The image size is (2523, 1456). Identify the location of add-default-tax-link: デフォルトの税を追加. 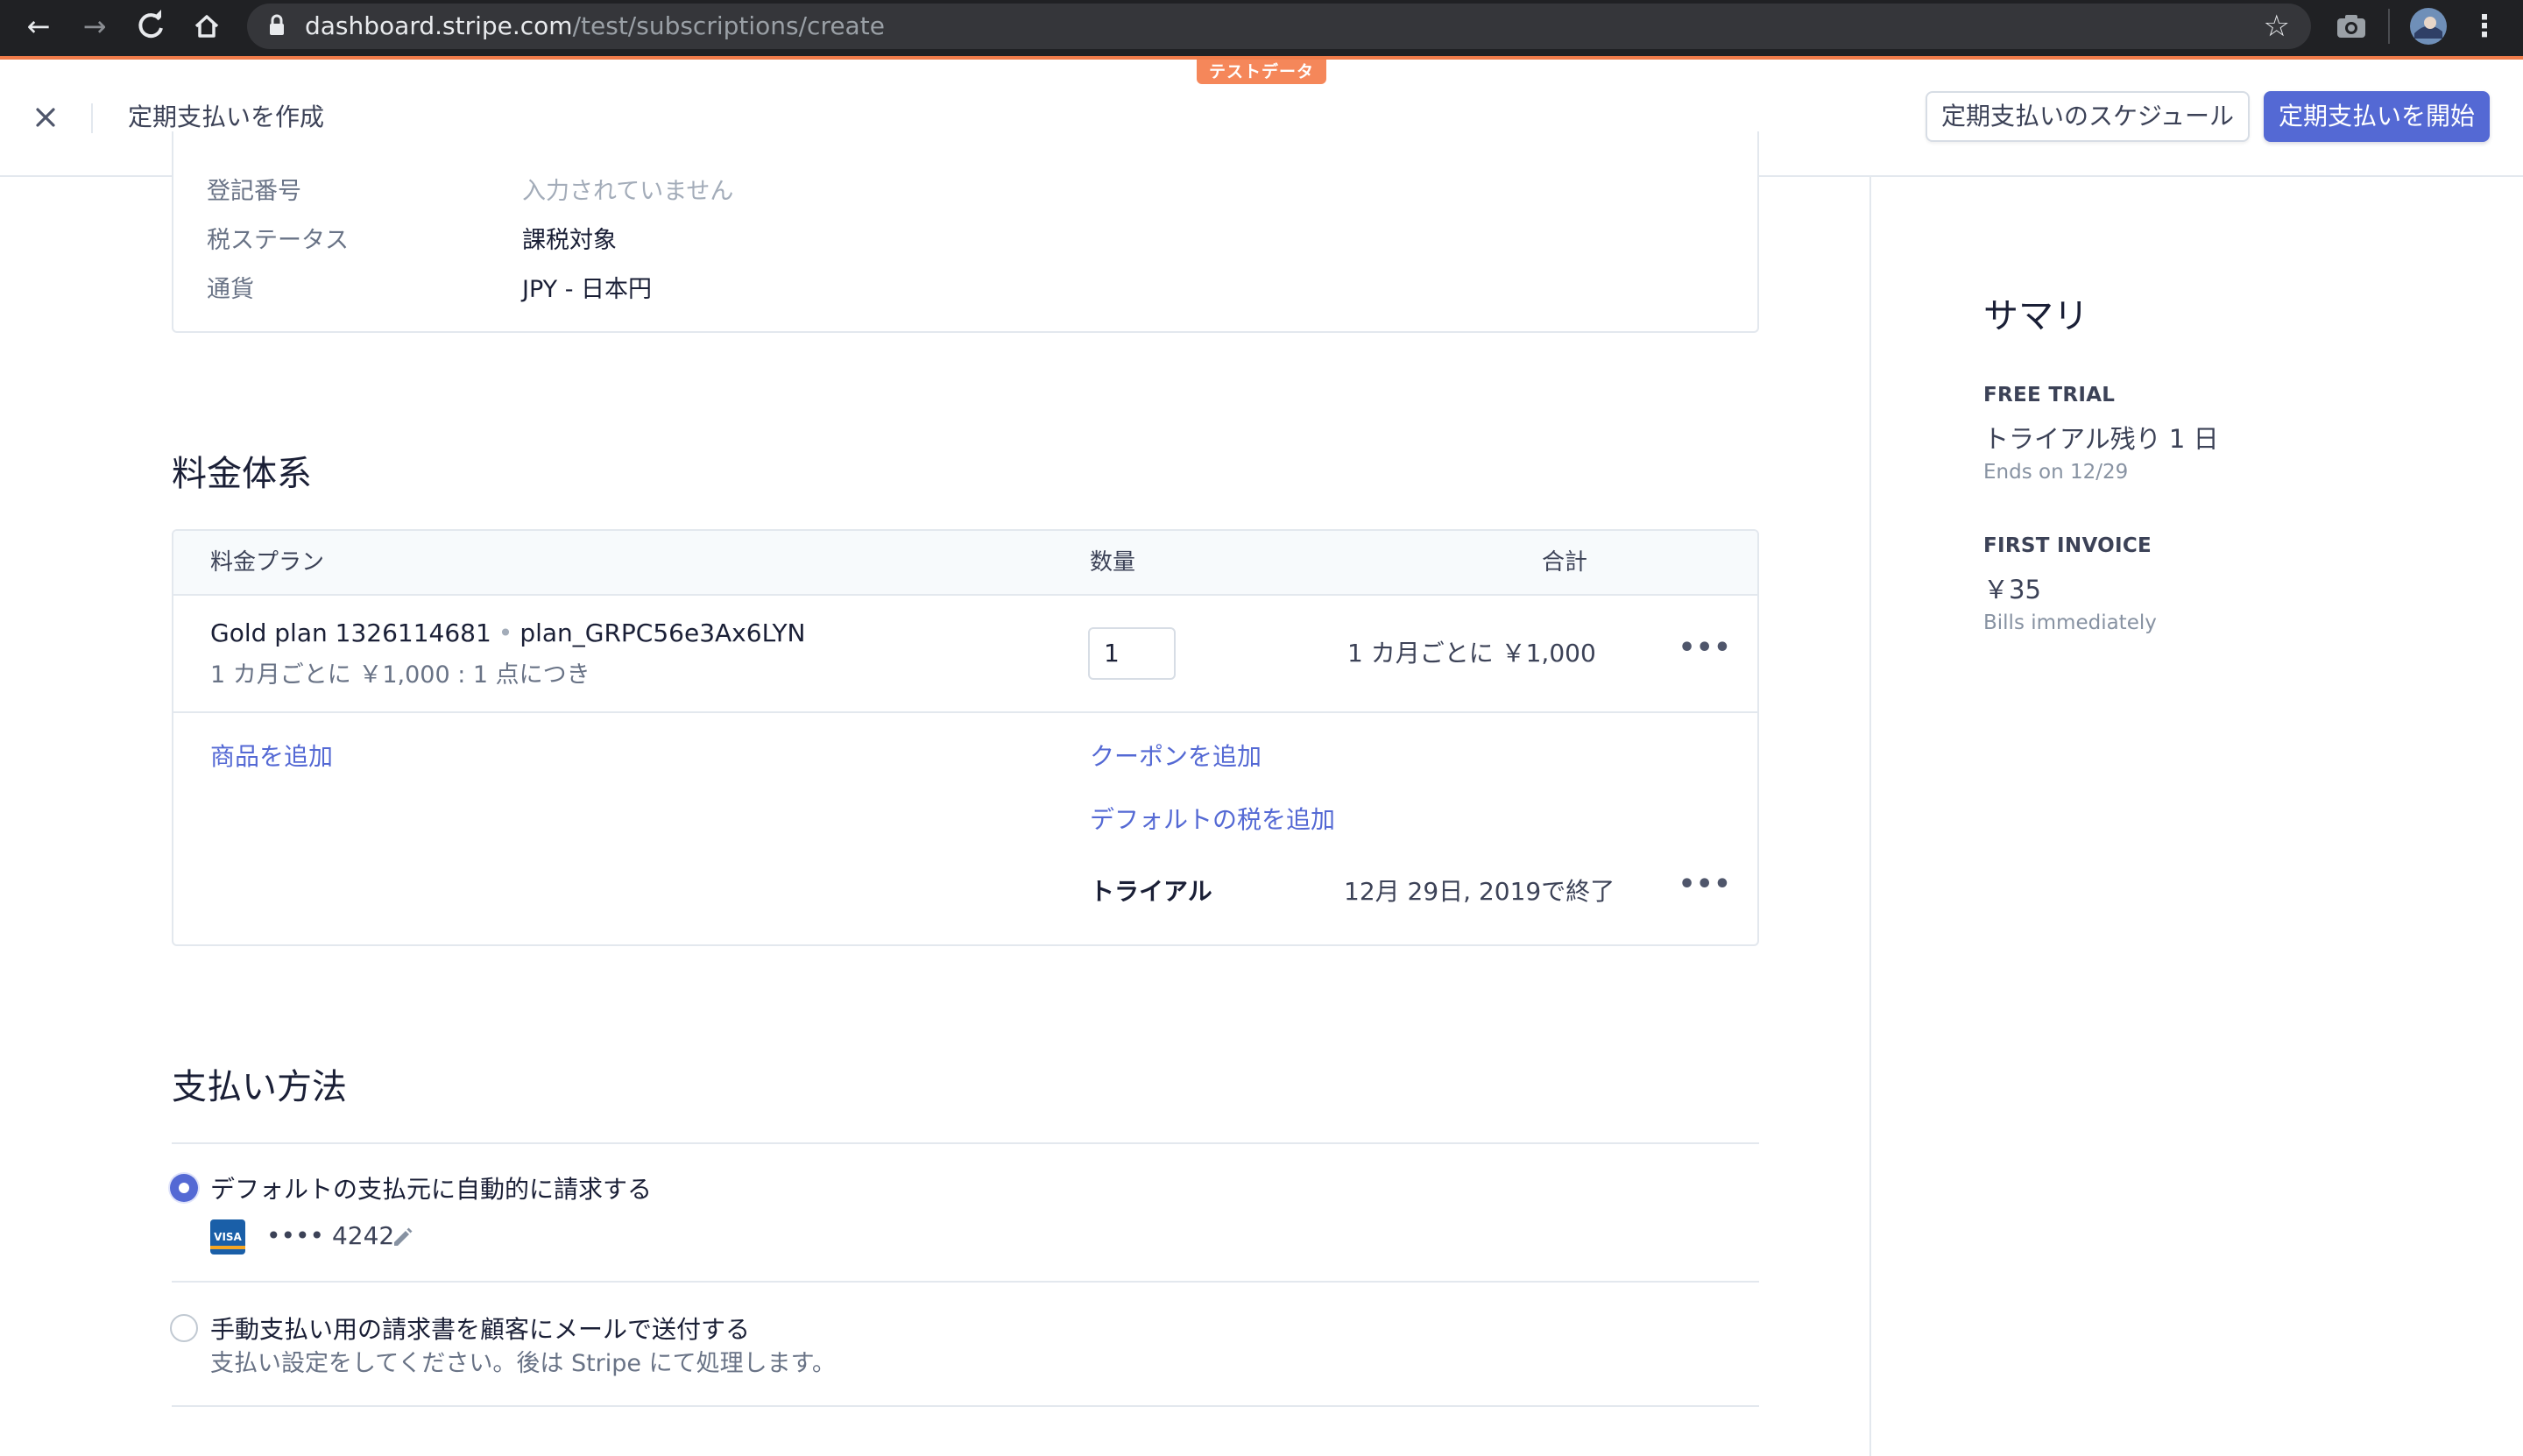
(1212, 818).